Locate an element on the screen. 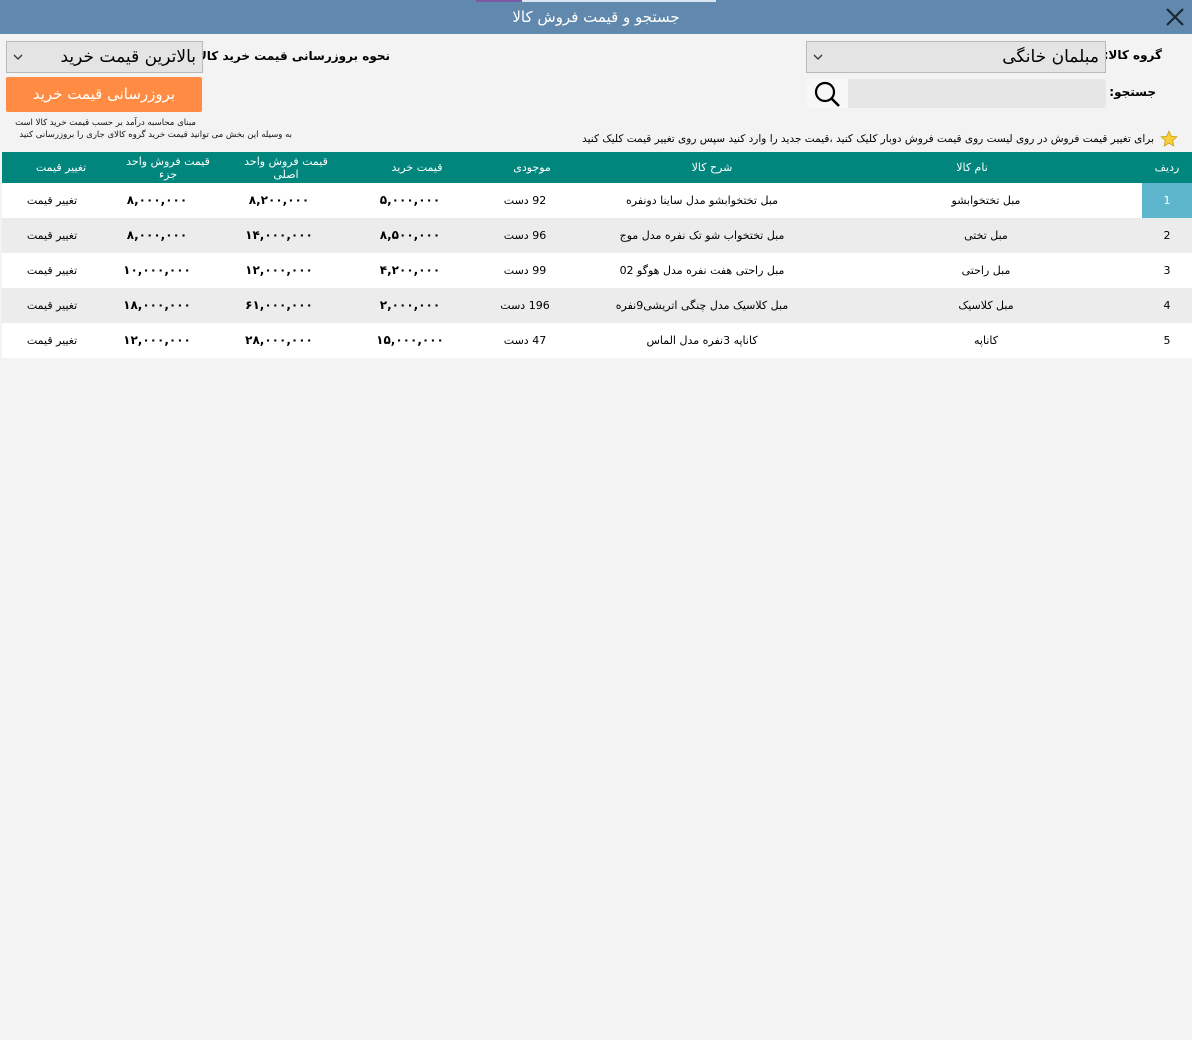 The height and width of the screenshot is (1040, 1192). cell-name: مبل راحتی is located at coordinates (986, 270).